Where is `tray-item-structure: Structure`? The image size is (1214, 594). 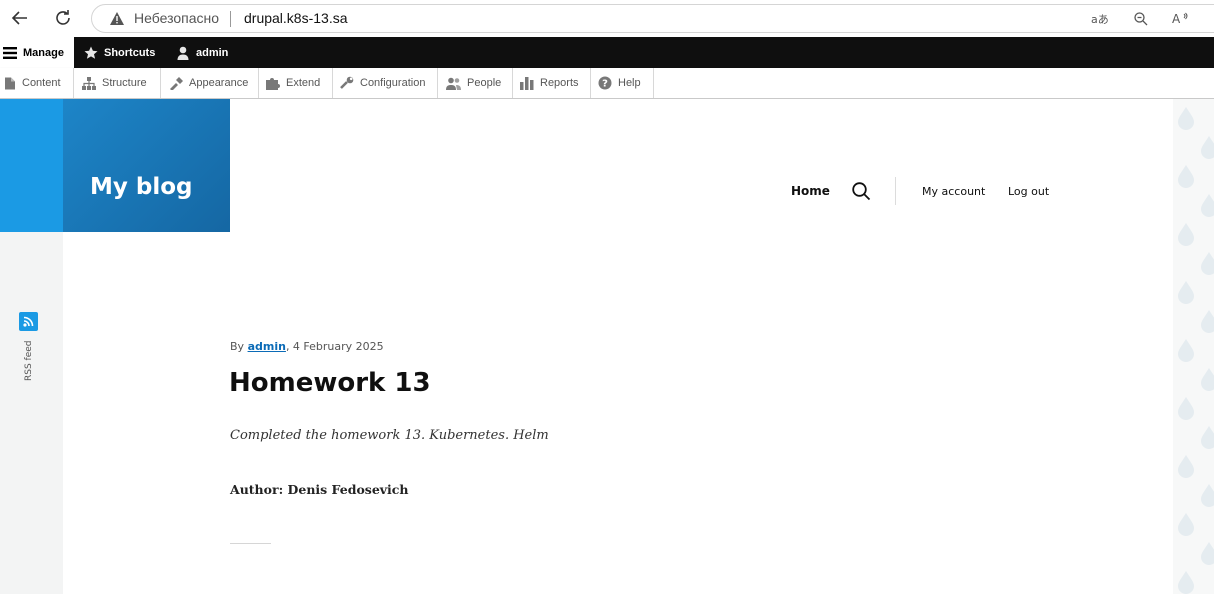 tray-item-structure: Structure is located at coordinates (117, 83).